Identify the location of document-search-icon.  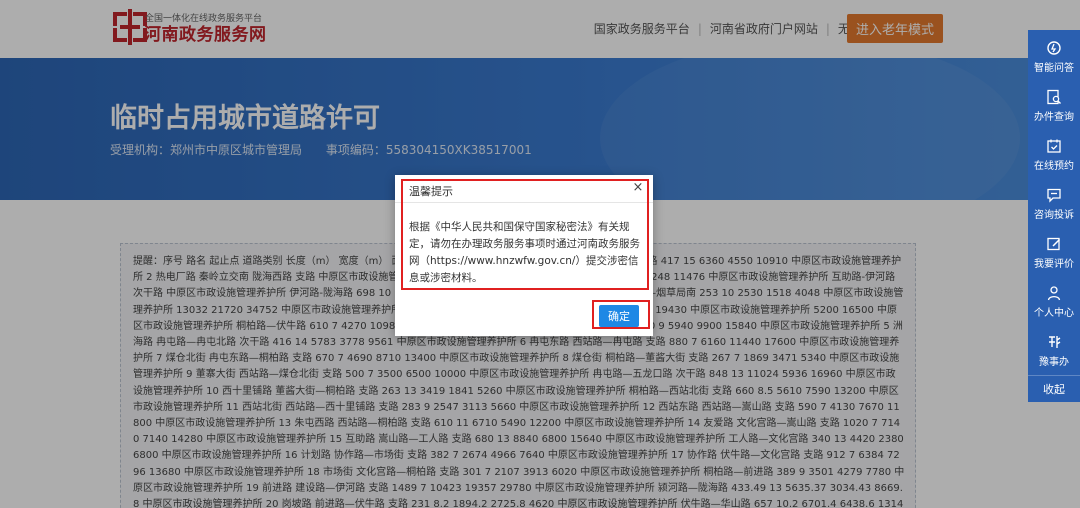
(1054, 97).